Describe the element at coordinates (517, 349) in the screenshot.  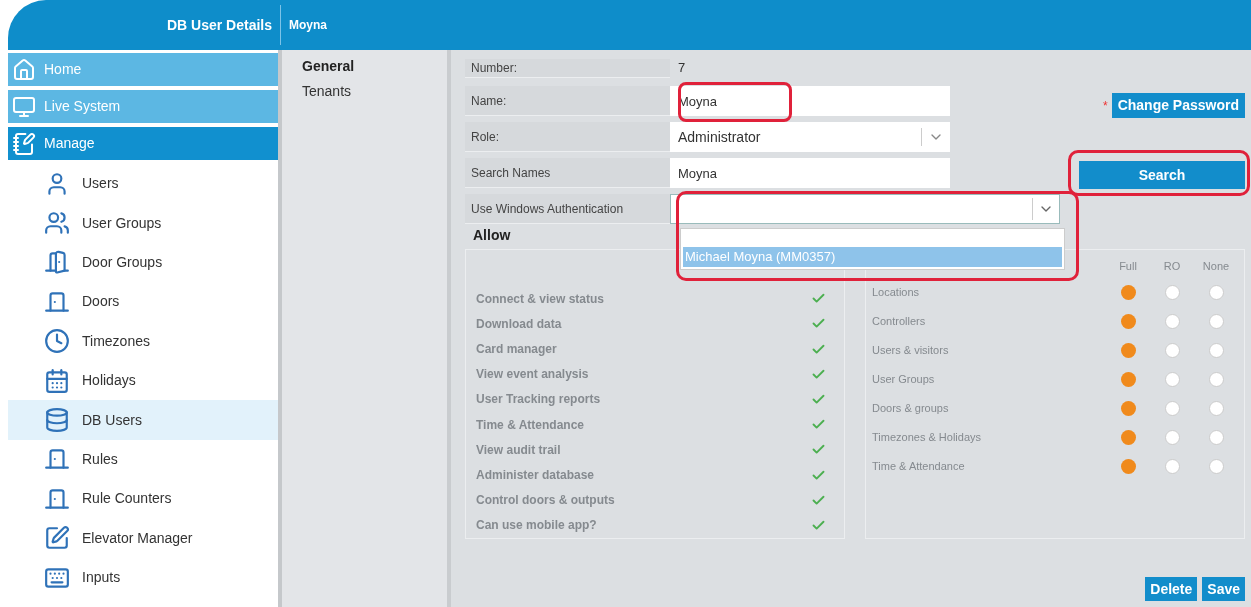
I see `permission-label: Card manager` at that location.